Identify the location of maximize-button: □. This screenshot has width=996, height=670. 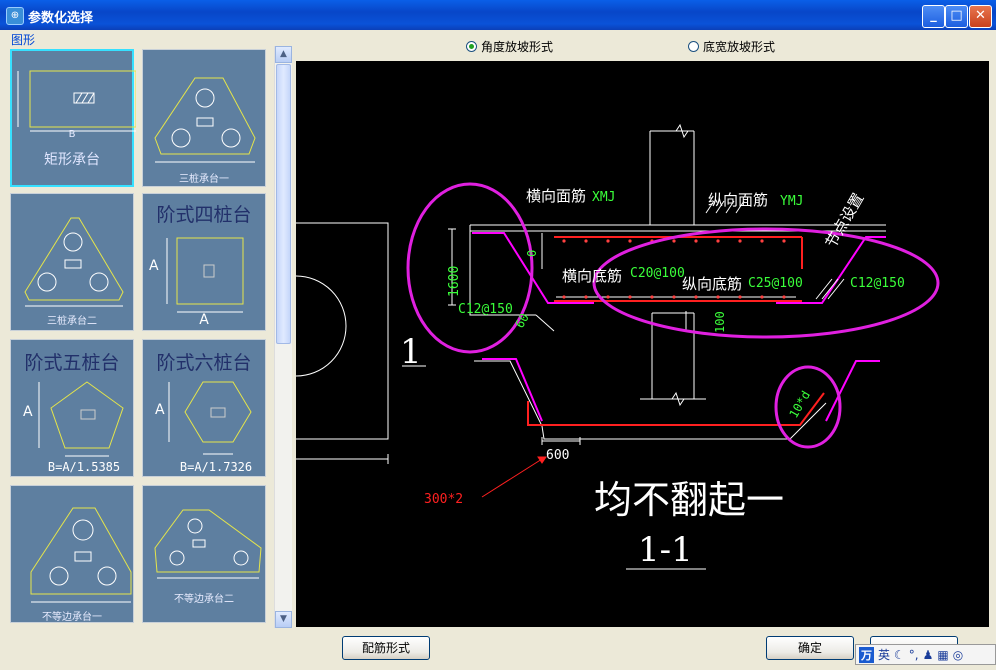
(956, 16).